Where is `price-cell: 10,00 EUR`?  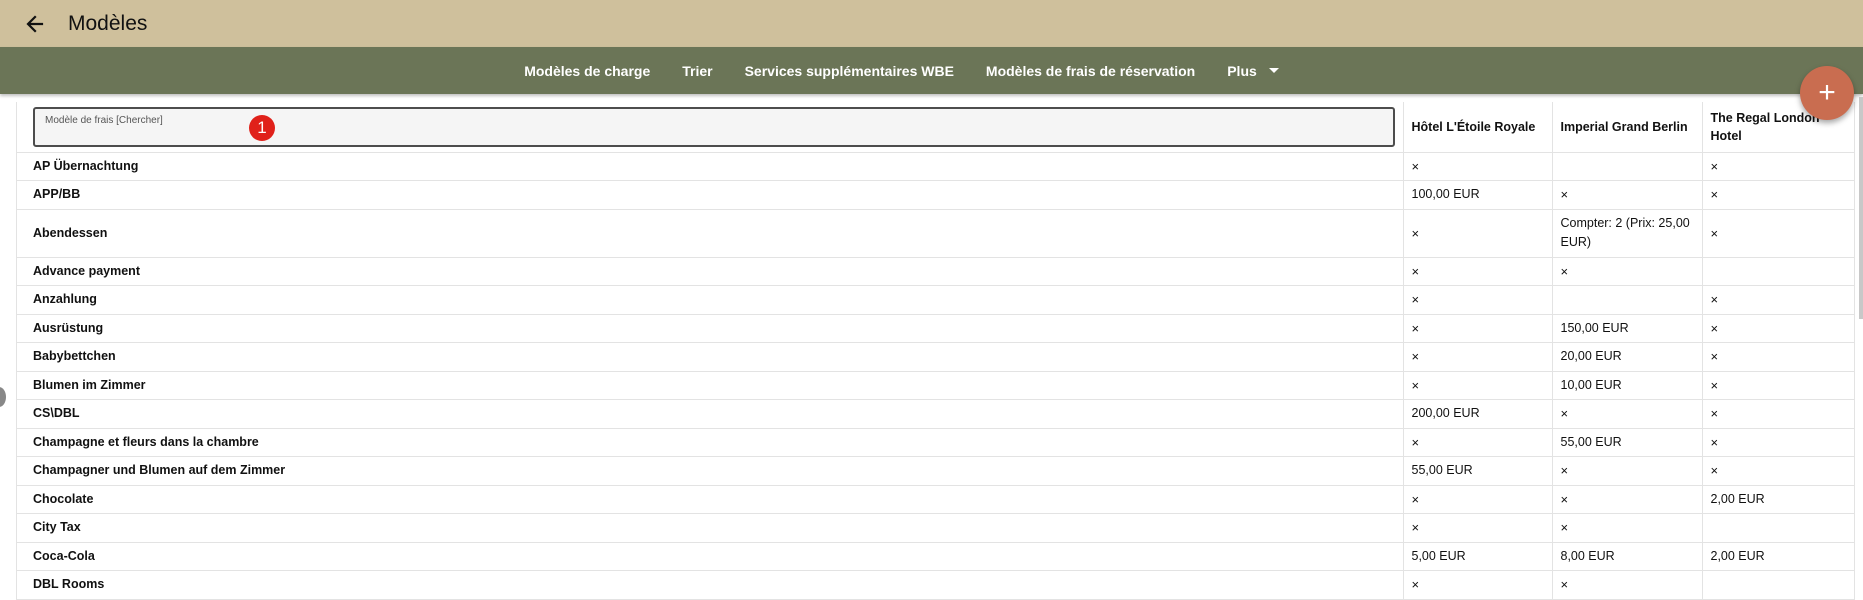
price-cell: 10,00 EUR is located at coordinates (1627, 385).